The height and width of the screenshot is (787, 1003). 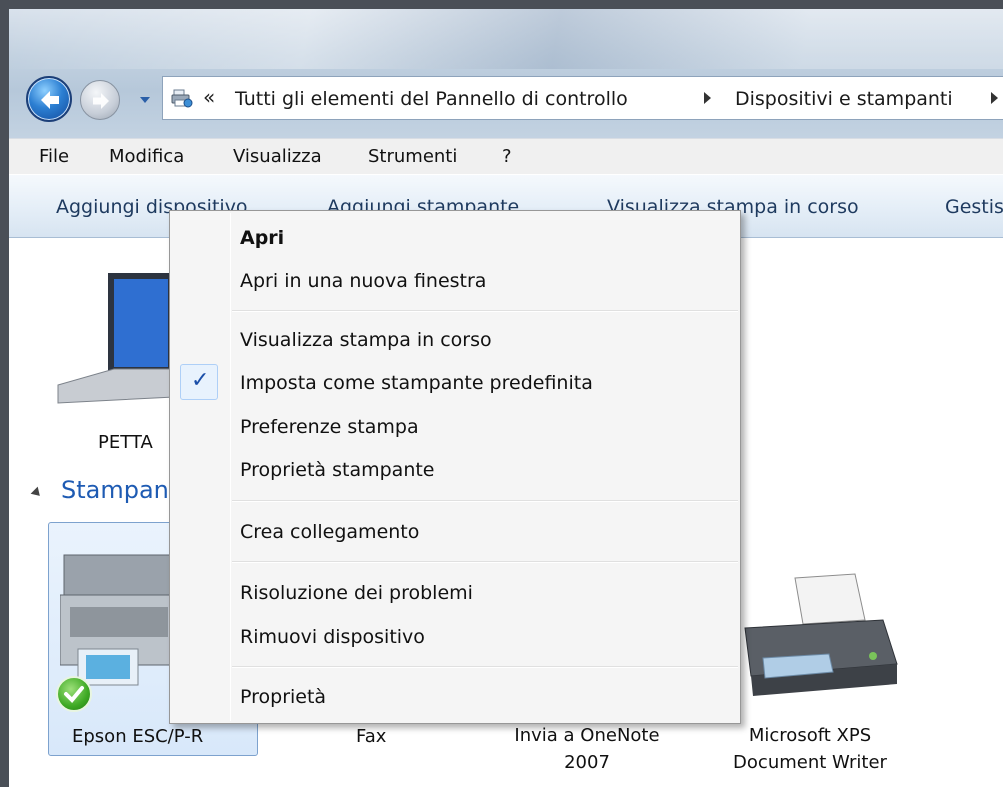 What do you see at coordinates (356, 593) in the screenshot?
I see `menu-item-label: Risoluzione dei problemi` at bounding box center [356, 593].